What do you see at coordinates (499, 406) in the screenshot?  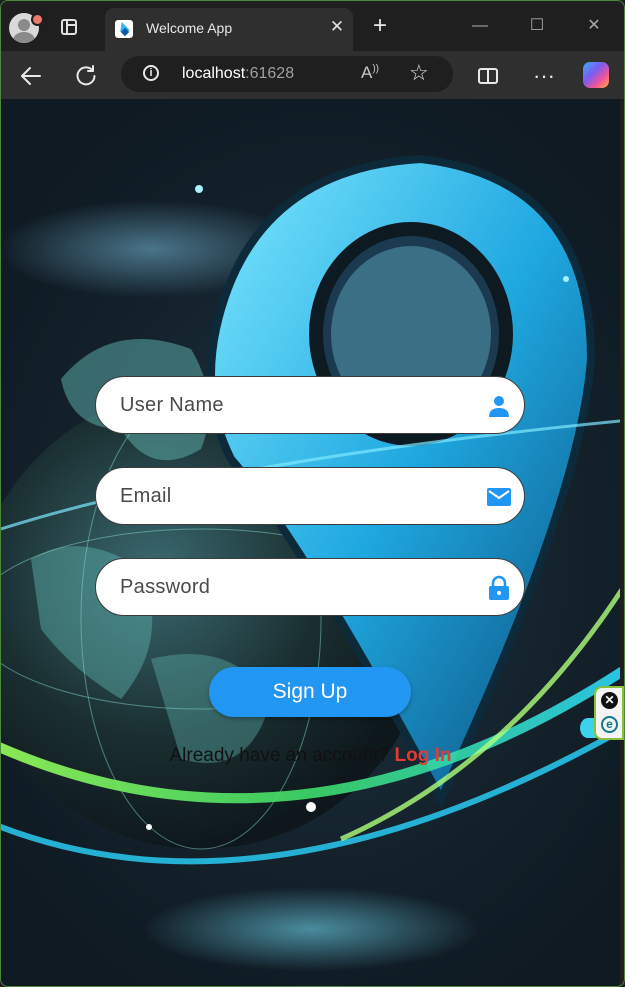 I see `person-icon` at bounding box center [499, 406].